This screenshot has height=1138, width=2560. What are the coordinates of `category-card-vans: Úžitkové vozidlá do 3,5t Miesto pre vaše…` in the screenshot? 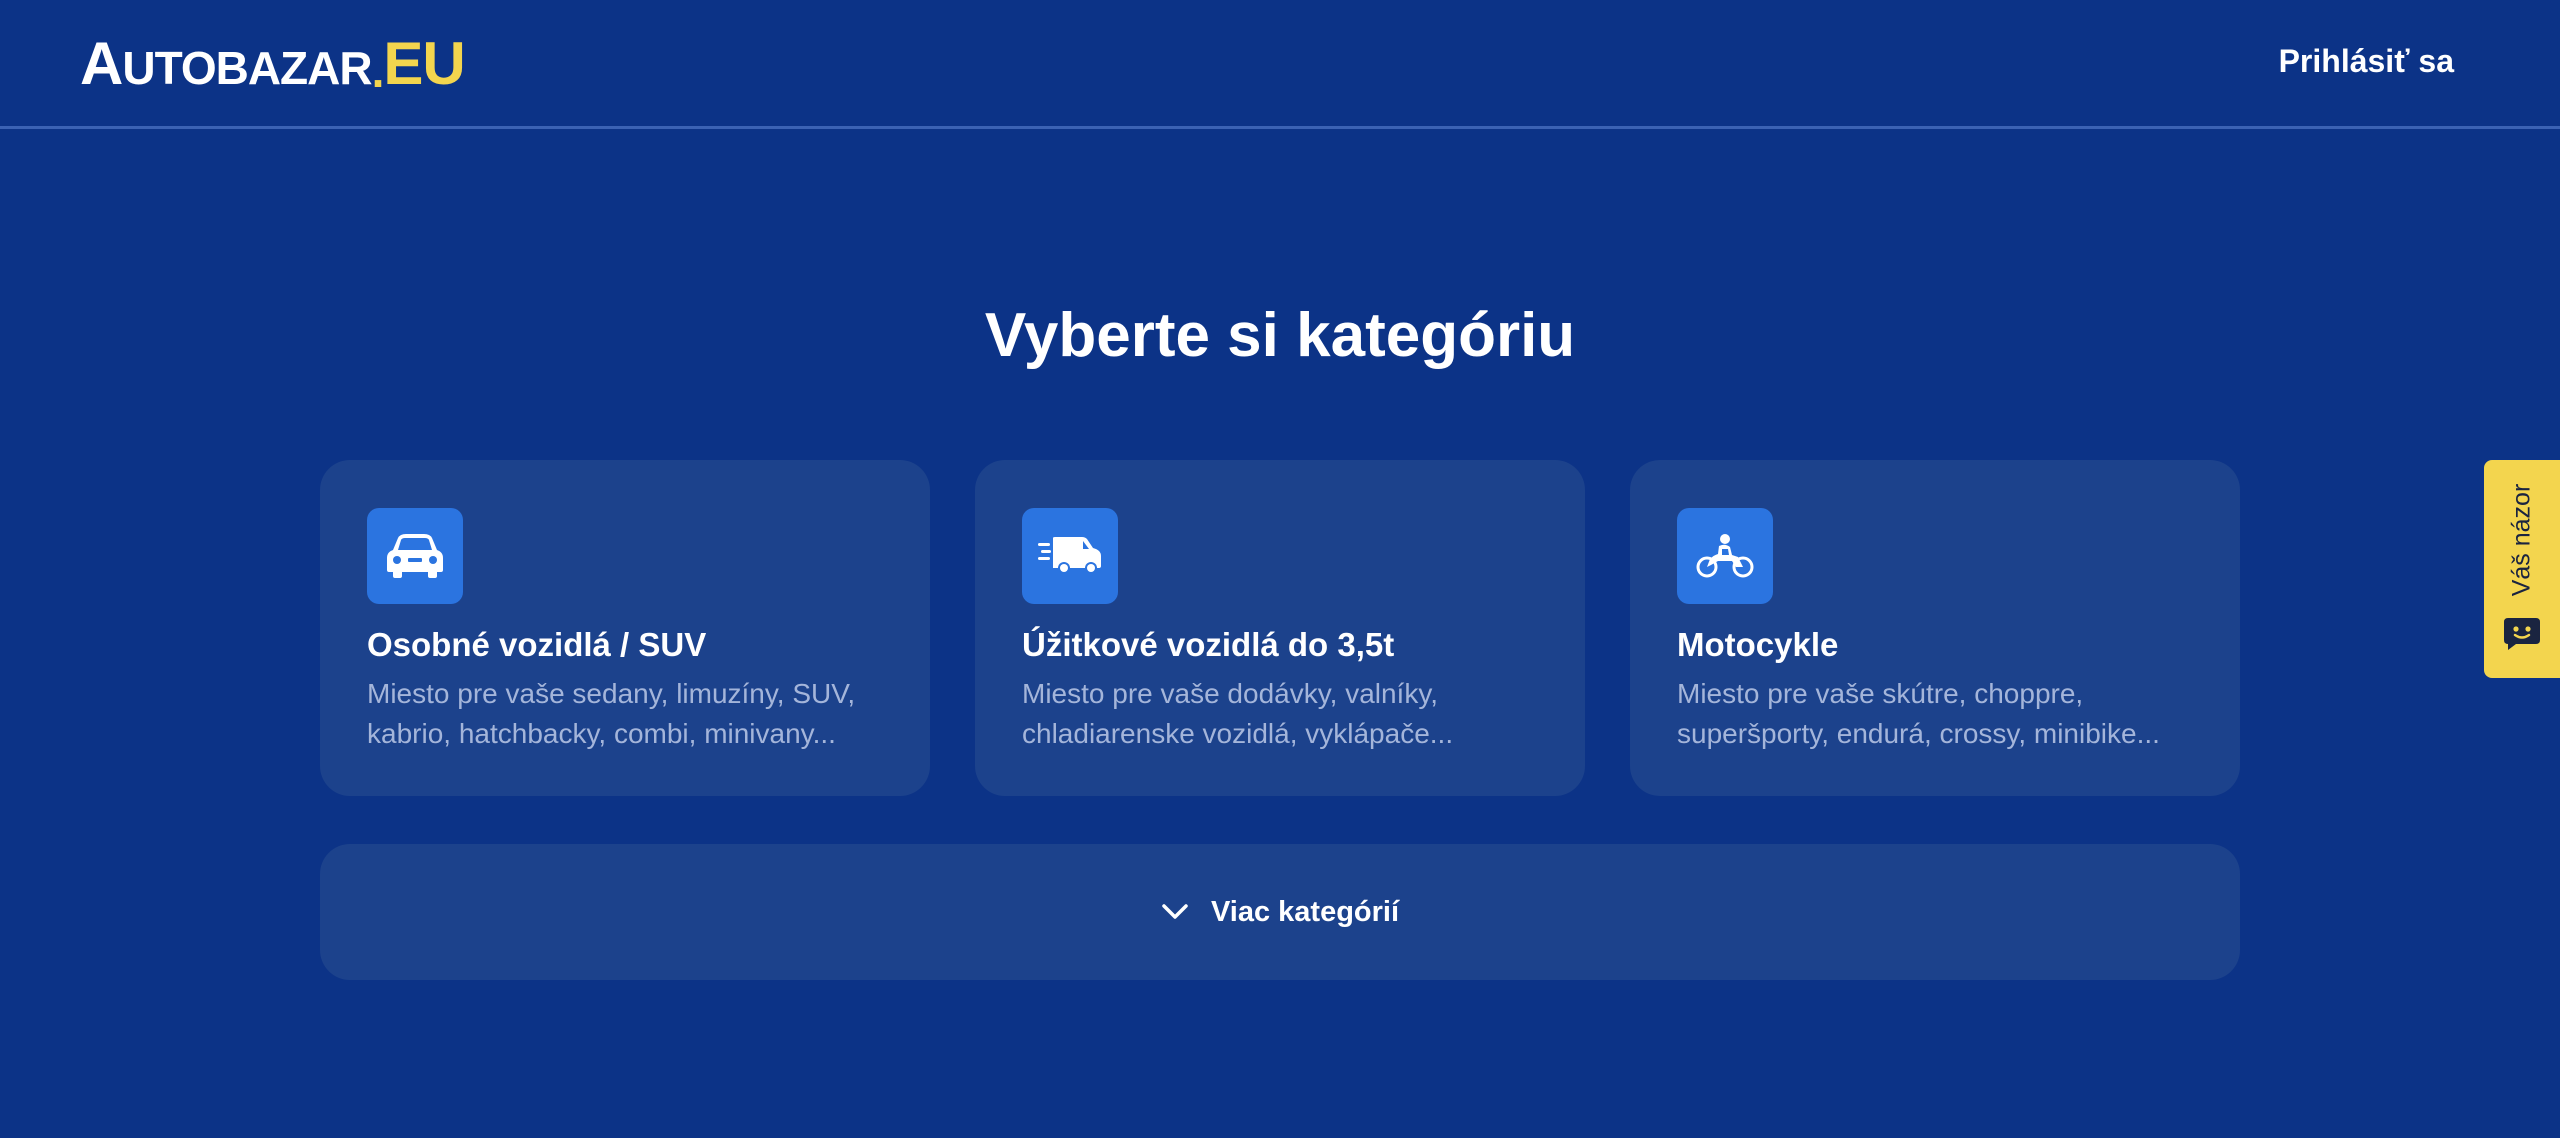 It's located at (1280, 628).